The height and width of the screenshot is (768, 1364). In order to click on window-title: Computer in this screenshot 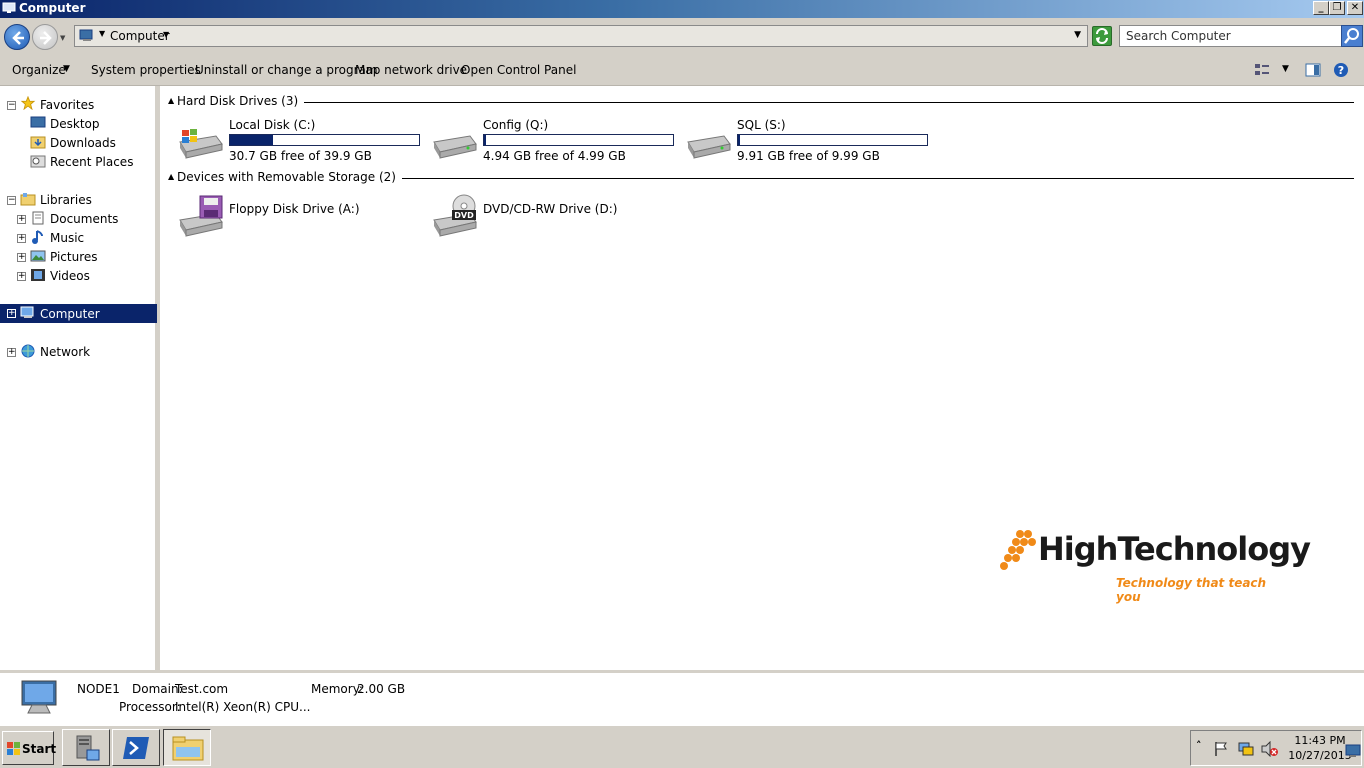, I will do `click(52, 8)`.